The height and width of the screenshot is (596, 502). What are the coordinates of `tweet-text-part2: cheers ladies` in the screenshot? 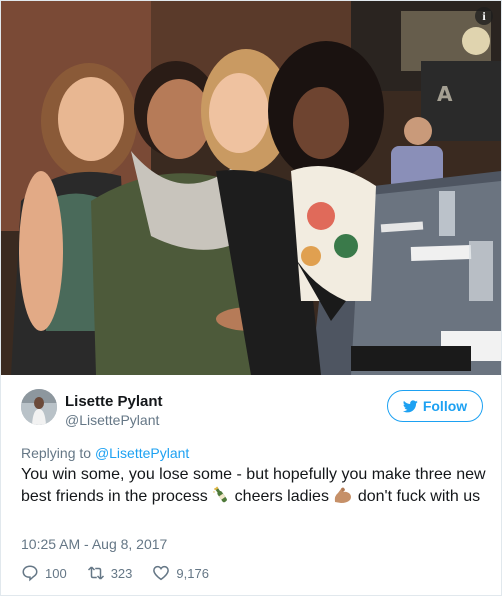 It's located at (281, 496).